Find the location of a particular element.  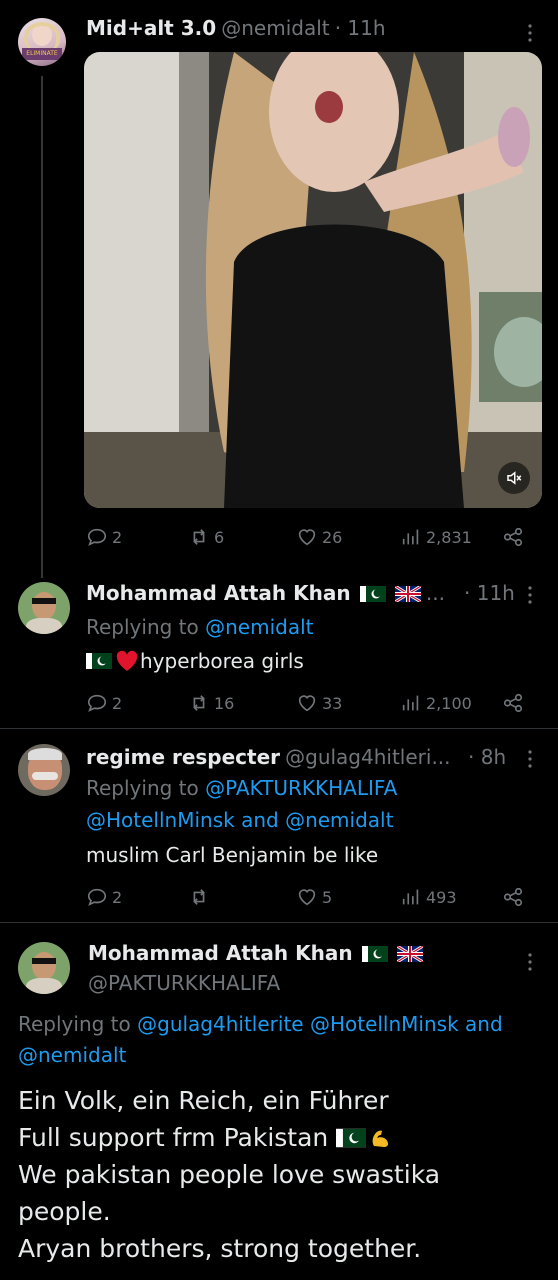

red-heart-icon is located at coordinates (127, 660).